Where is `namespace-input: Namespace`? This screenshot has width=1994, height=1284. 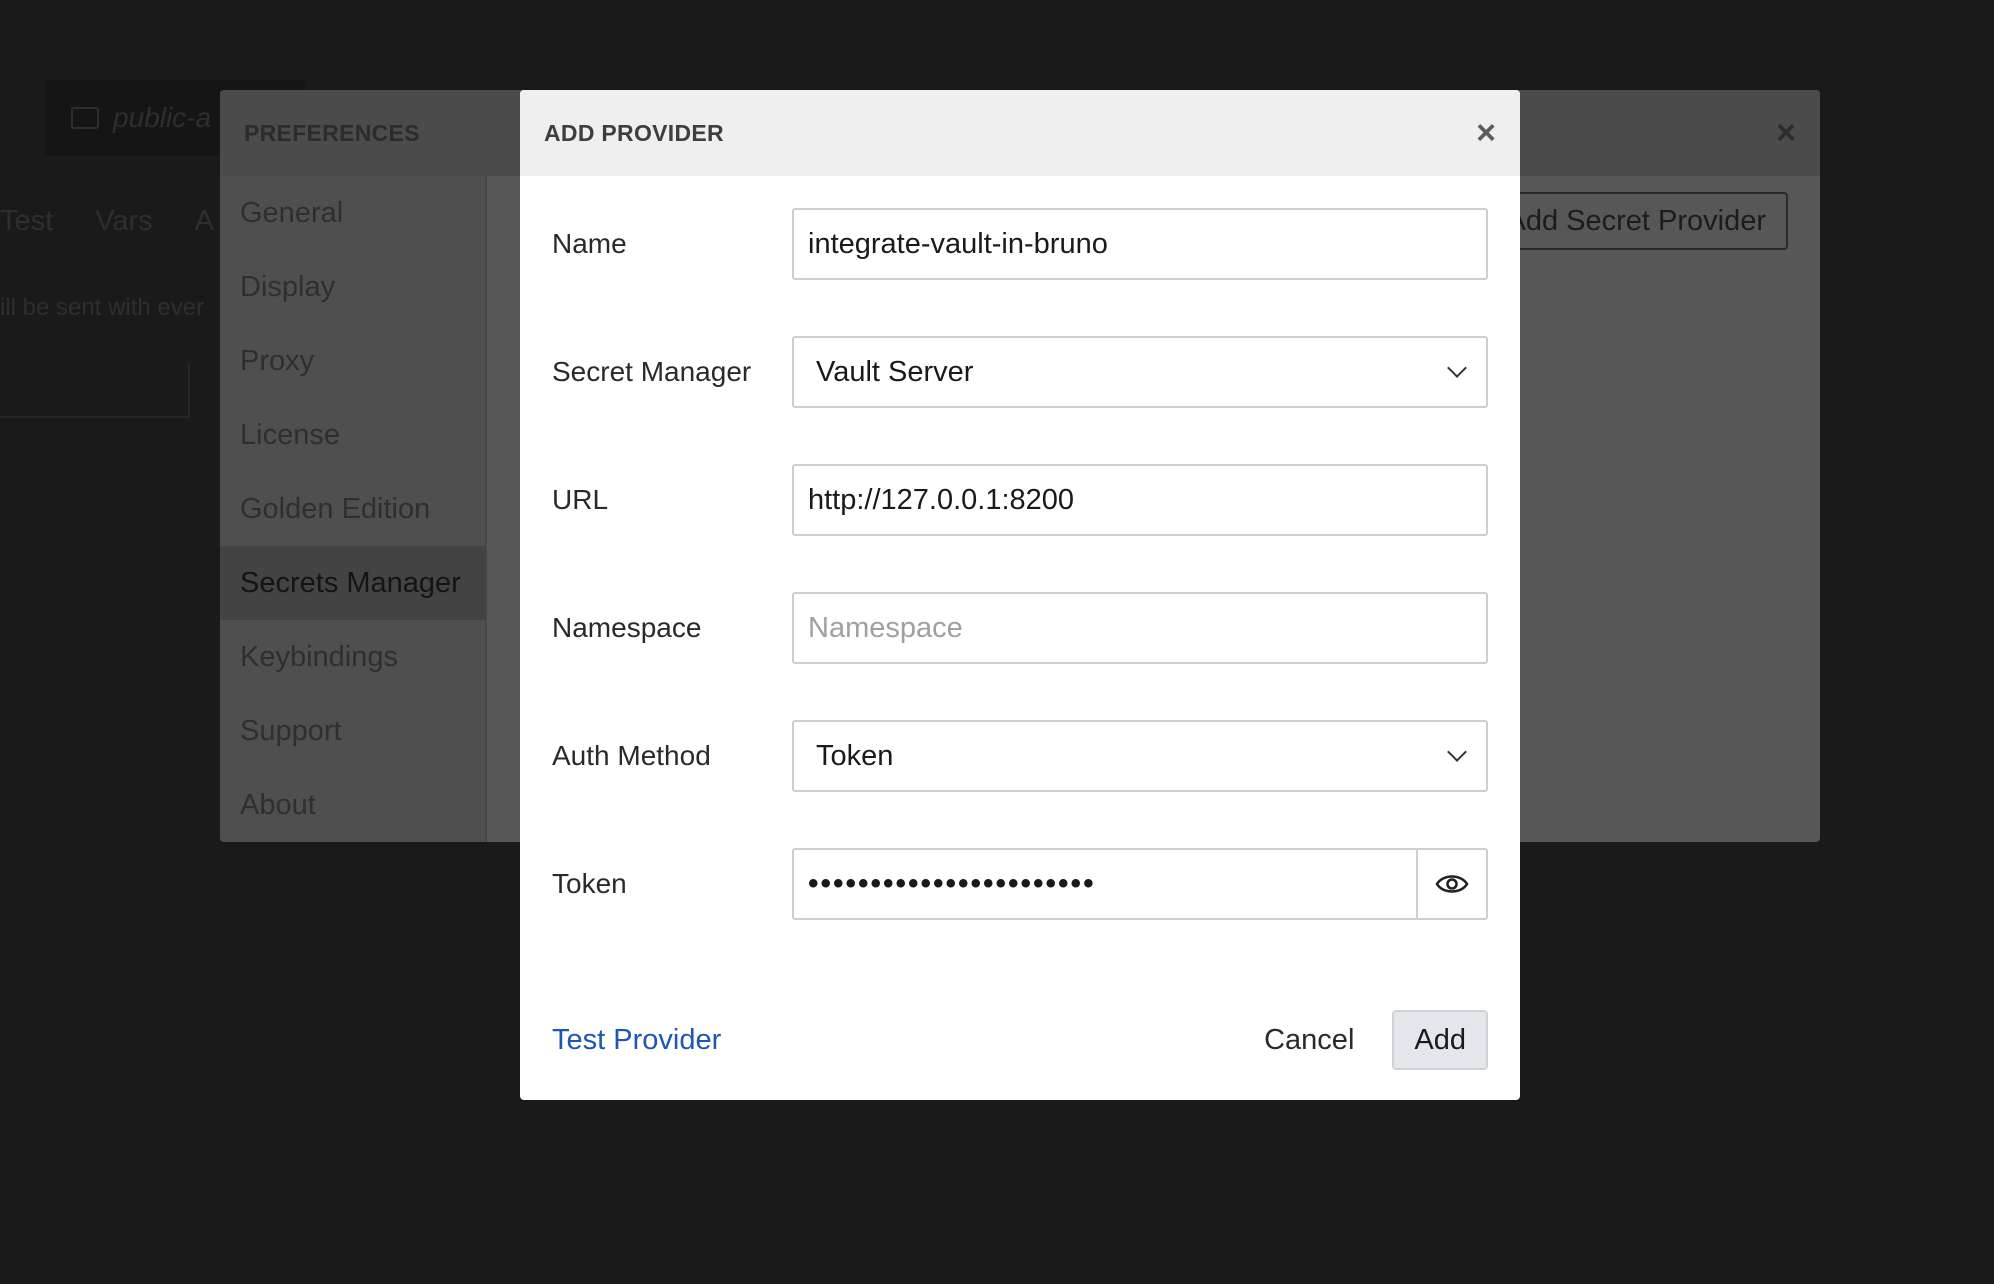
namespace-input: Namespace is located at coordinates (1140, 628).